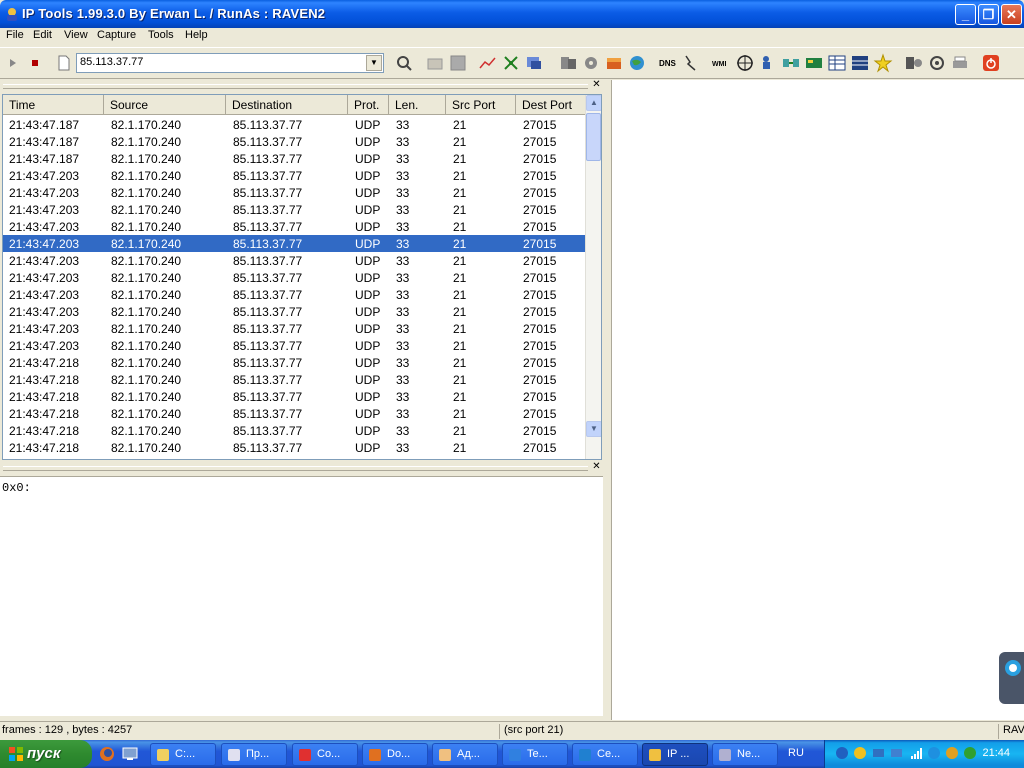 This screenshot has width=1024, height=768. Describe the element at coordinates (374, 63) in the screenshot. I see `chevron-down-icon: ▼` at that location.